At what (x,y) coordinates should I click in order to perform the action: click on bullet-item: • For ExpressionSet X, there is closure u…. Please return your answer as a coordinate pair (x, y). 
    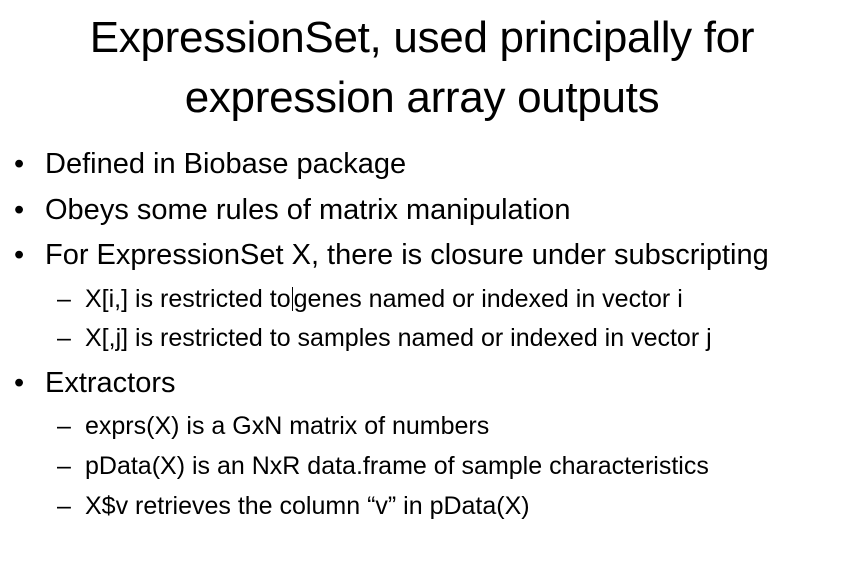
    Looking at the image, I should click on (391, 255).